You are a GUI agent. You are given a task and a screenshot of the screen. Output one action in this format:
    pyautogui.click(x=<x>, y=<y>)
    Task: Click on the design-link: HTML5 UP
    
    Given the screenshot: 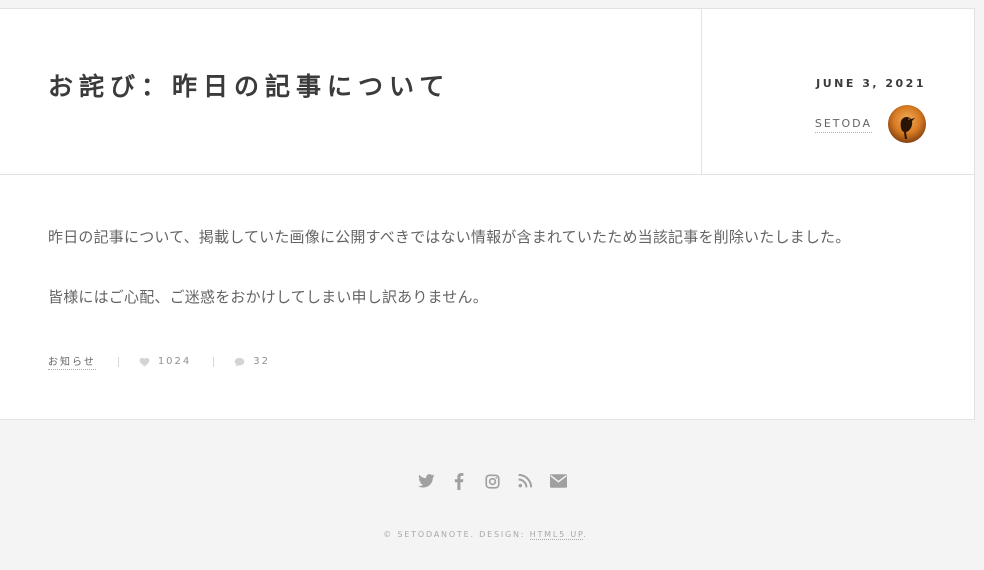 What is the action you would take?
    pyautogui.click(x=556, y=535)
    